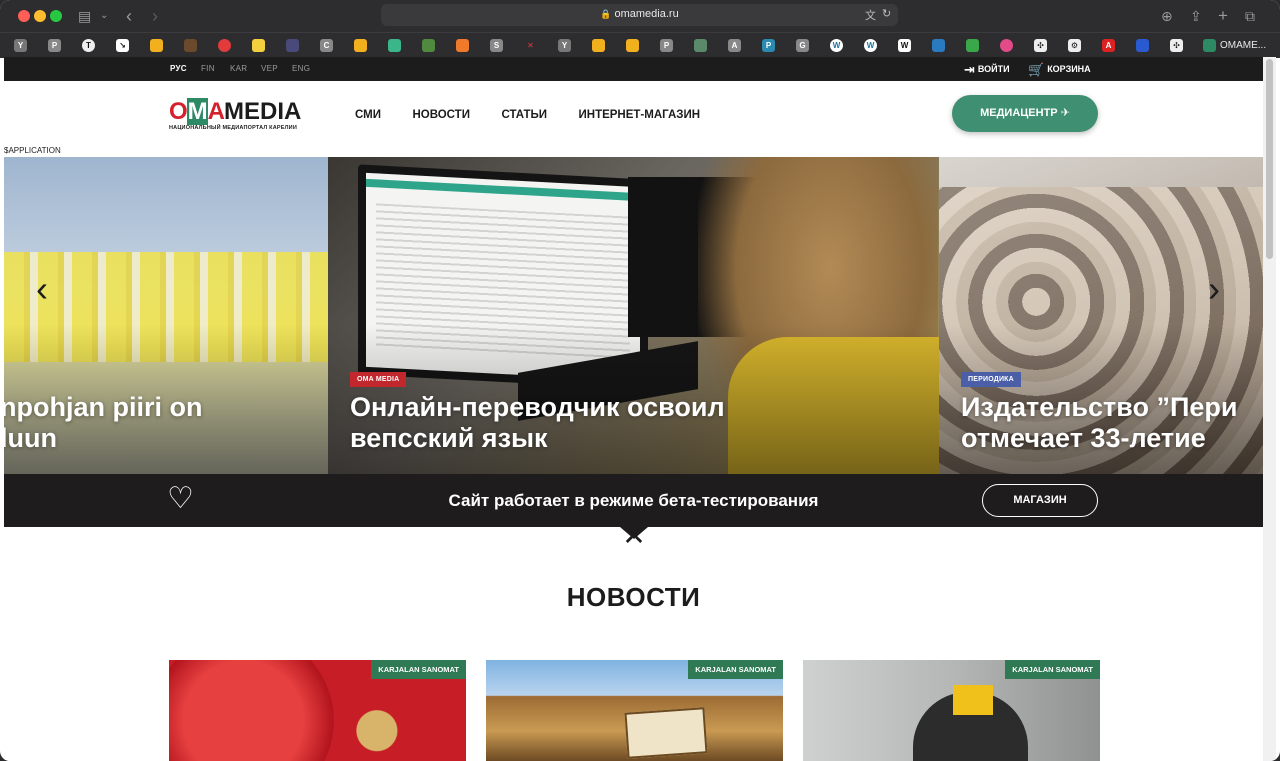  I want to click on translate-icon: 文, so click(870, 15).